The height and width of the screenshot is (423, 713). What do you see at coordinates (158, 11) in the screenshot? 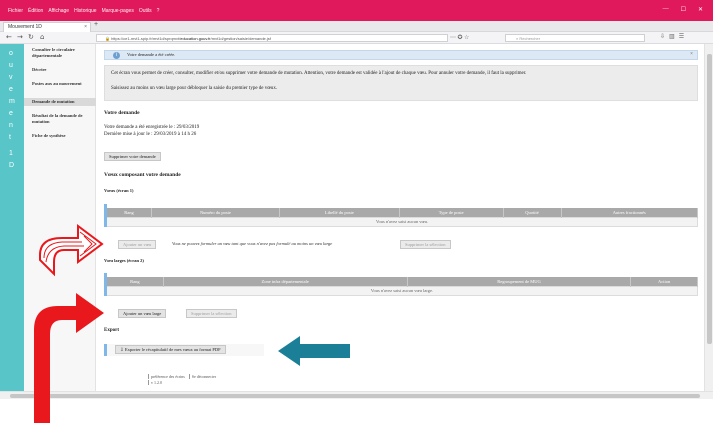
I see `menu-aide: ?` at bounding box center [158, 11].